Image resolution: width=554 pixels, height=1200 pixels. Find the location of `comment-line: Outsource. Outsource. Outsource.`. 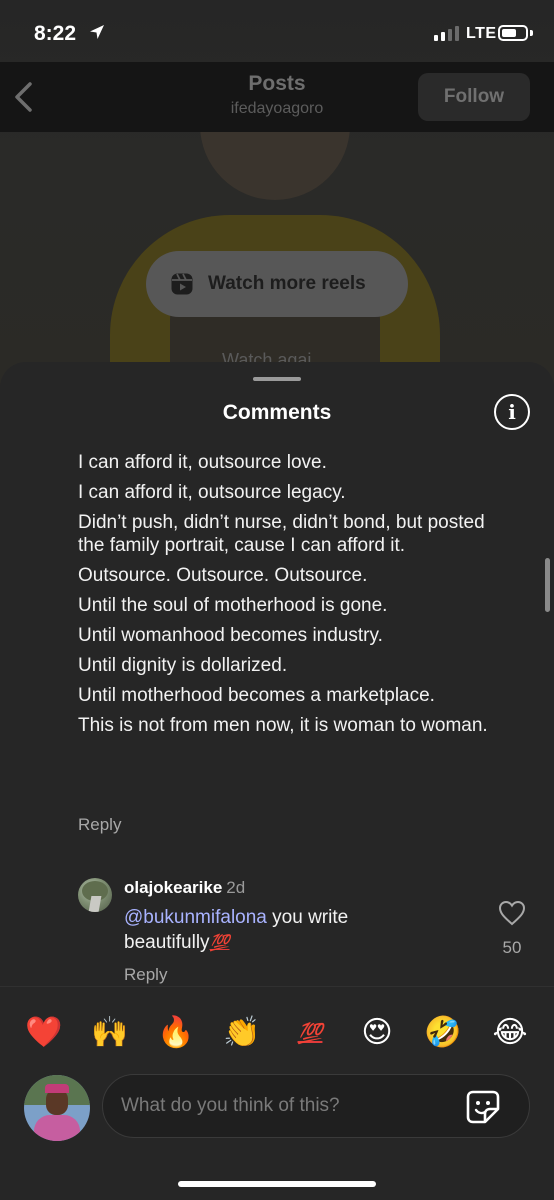

comment-line: Outsource. Outsource. Outsource. is located at coordinates (223, 575).